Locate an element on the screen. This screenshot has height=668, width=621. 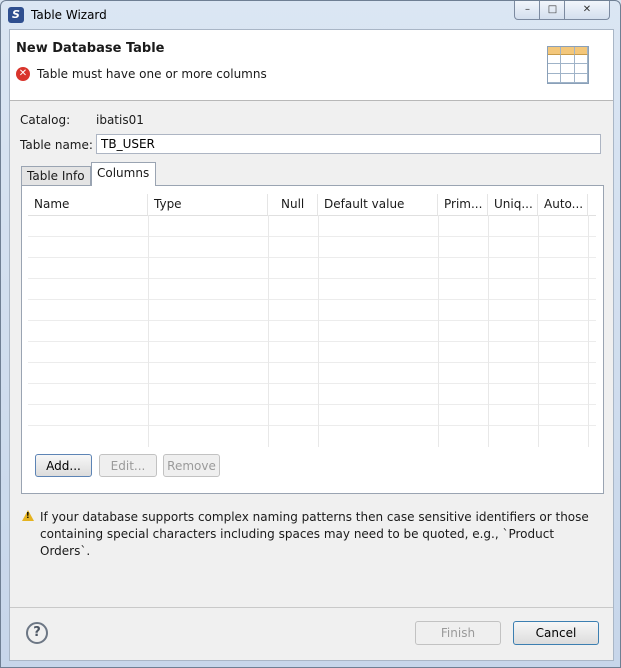
close-button: ✕ is located at coordinates (587, 10).